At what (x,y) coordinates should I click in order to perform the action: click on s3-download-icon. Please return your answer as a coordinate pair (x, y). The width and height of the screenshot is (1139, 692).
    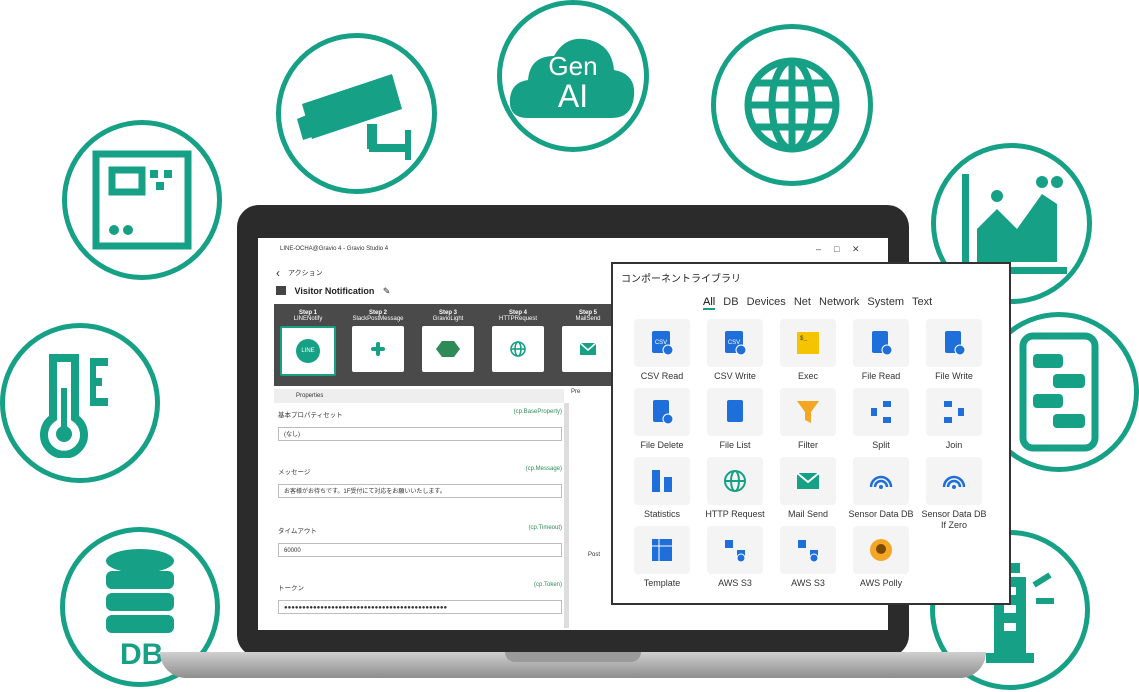
    Looking at the image, I should click on (808, 550).